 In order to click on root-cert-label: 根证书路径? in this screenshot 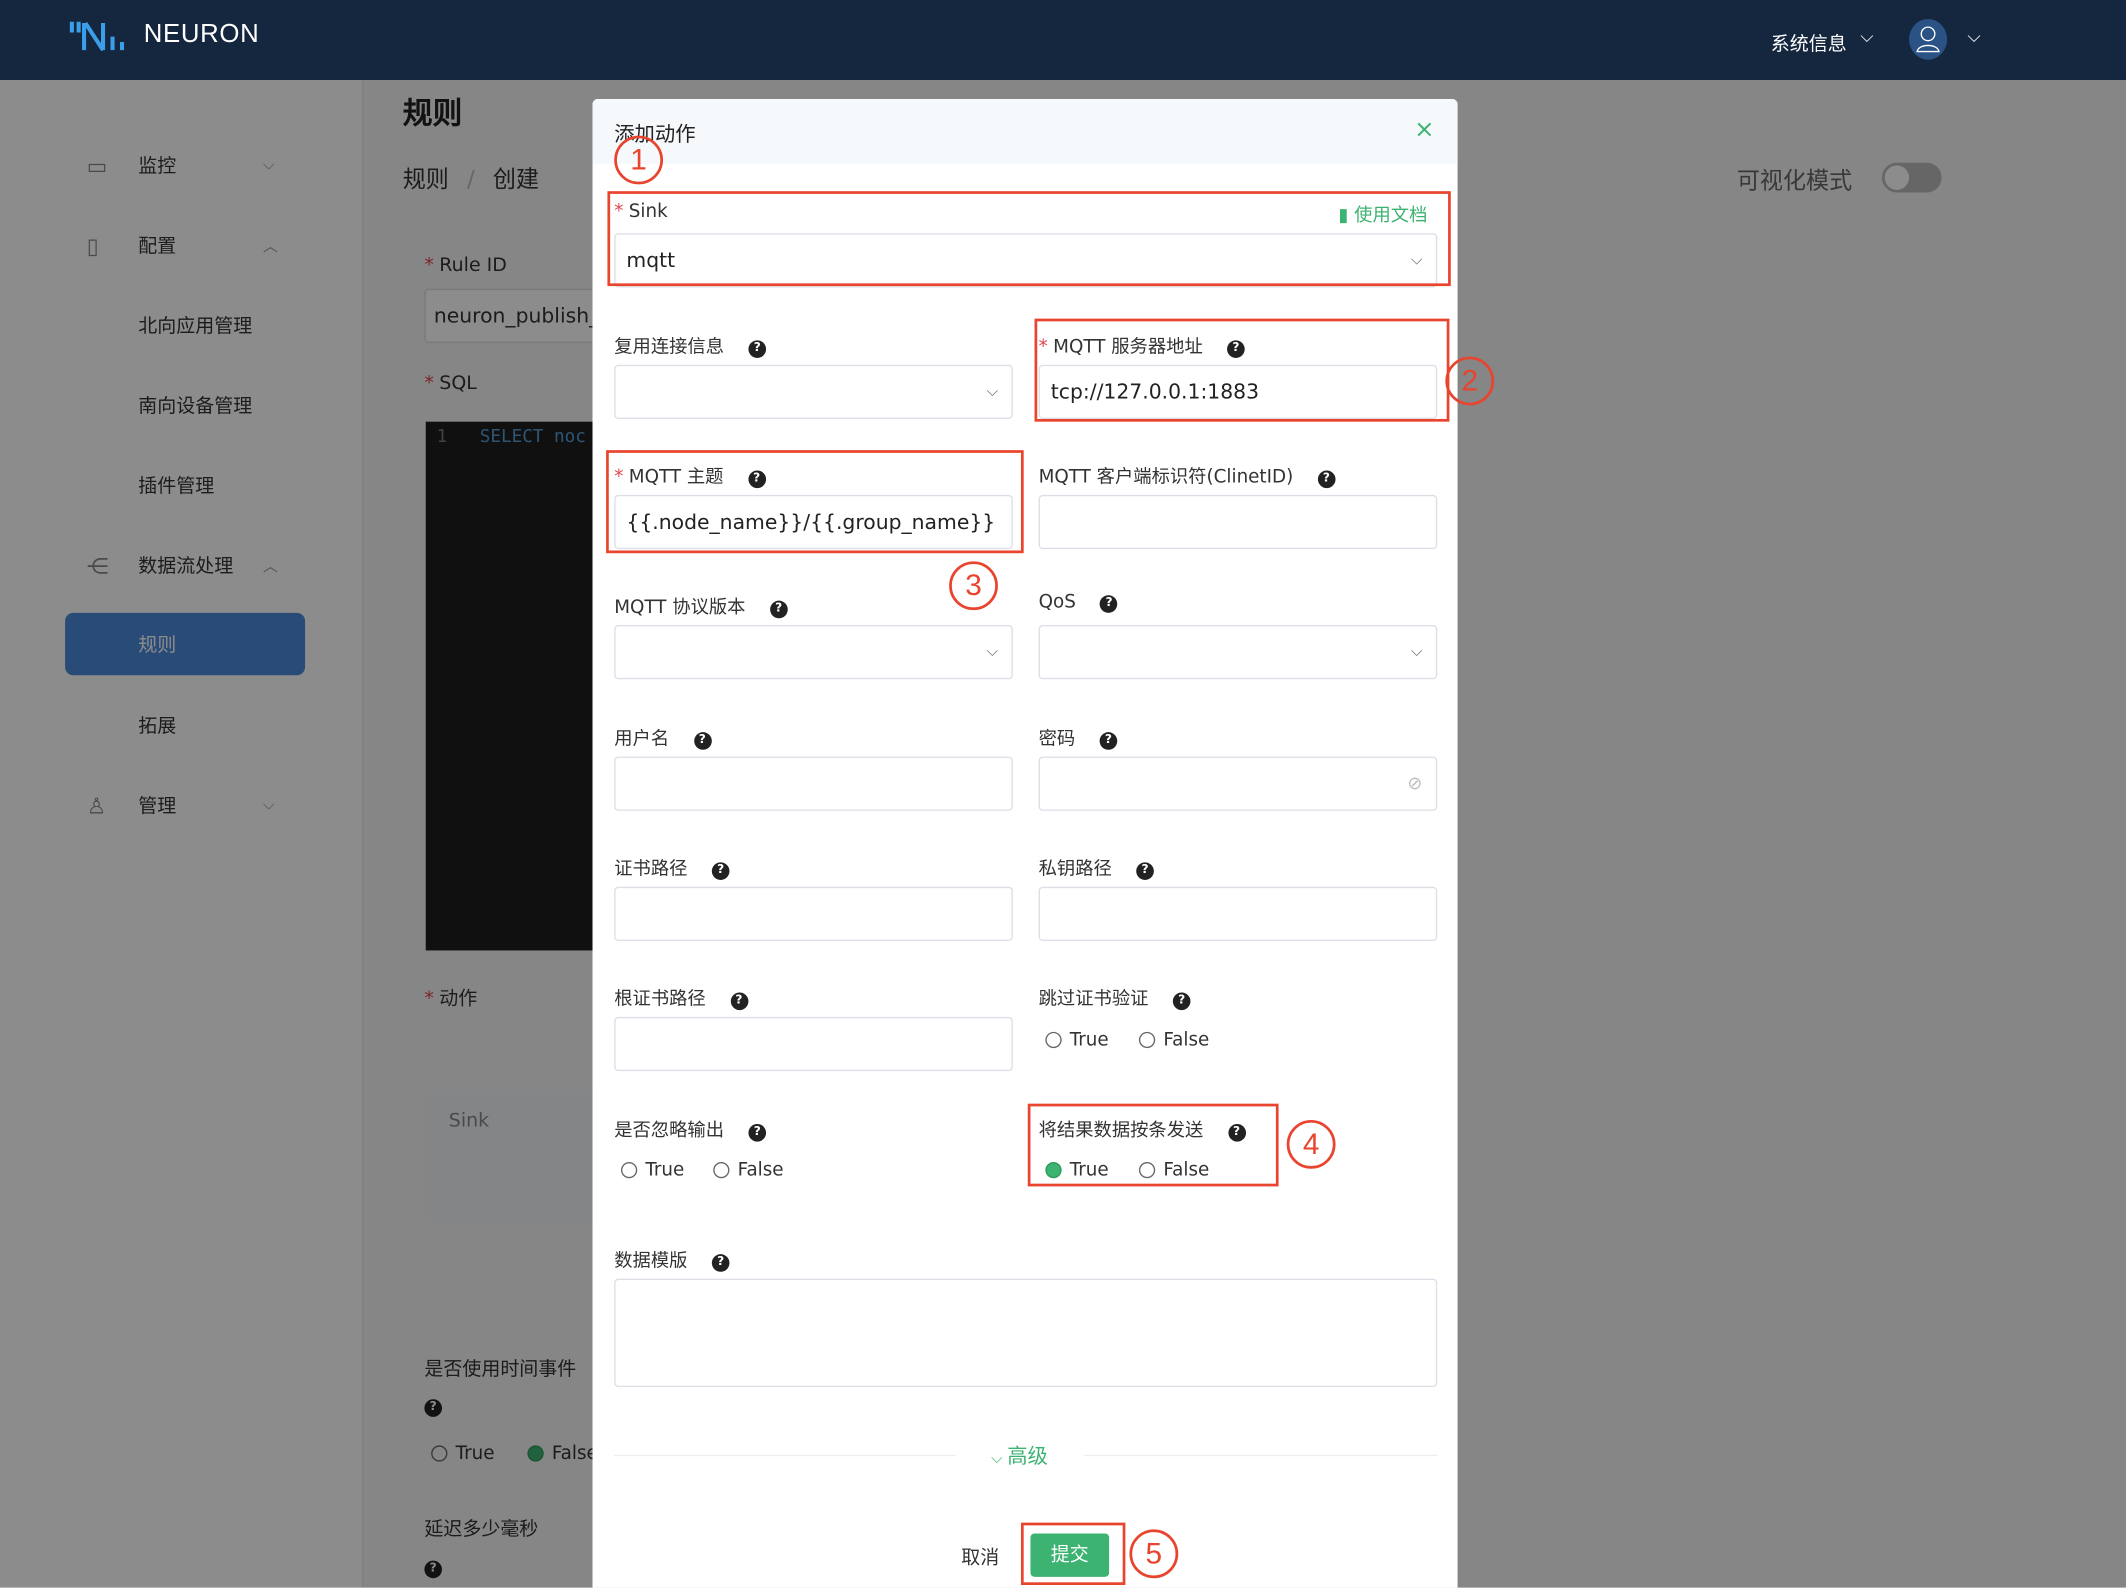, I will do `click(681, 997)`.